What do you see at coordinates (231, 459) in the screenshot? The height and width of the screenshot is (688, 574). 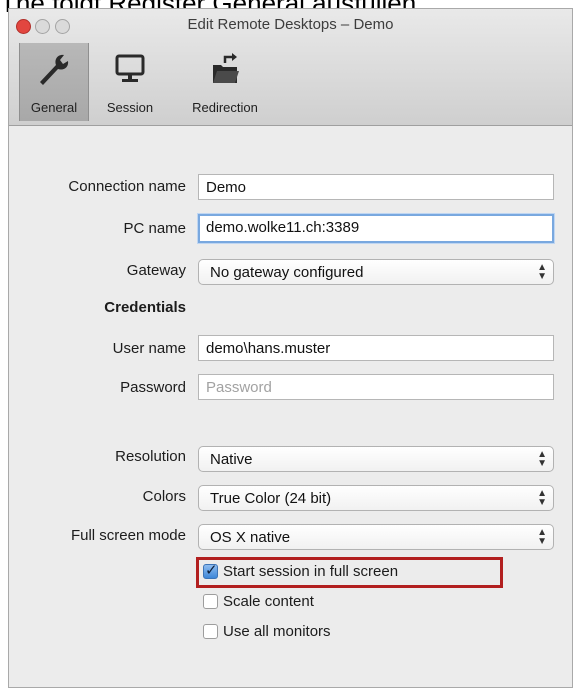 I see `resolution-select-value: Native` at bounding box center [231, 459].